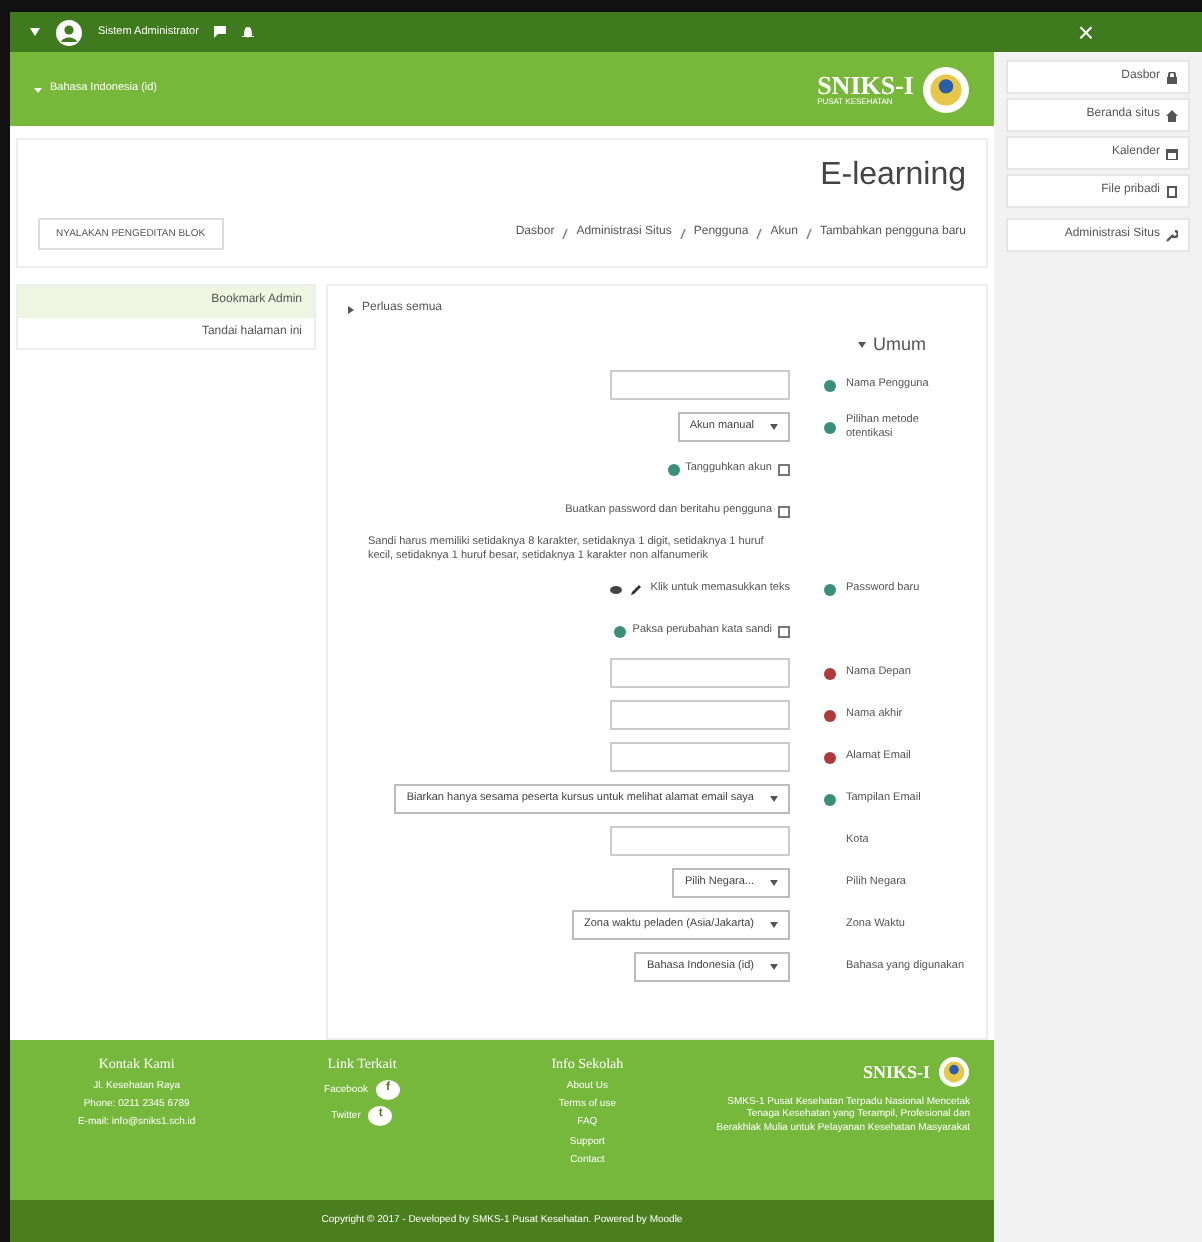 The height and width of the screenshot is (1242, 1202). What do you see at coordinates (861, 344) in the screenshot?
I see `caret-down-icon` at bounding box center [861, 344].